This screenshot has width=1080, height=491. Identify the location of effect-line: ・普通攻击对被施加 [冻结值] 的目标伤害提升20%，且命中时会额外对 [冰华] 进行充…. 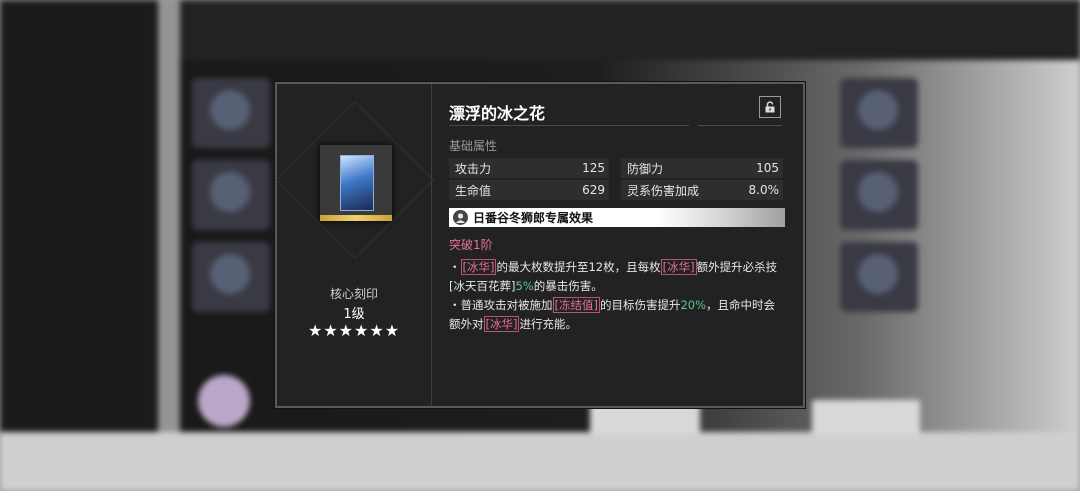
(614, 315).